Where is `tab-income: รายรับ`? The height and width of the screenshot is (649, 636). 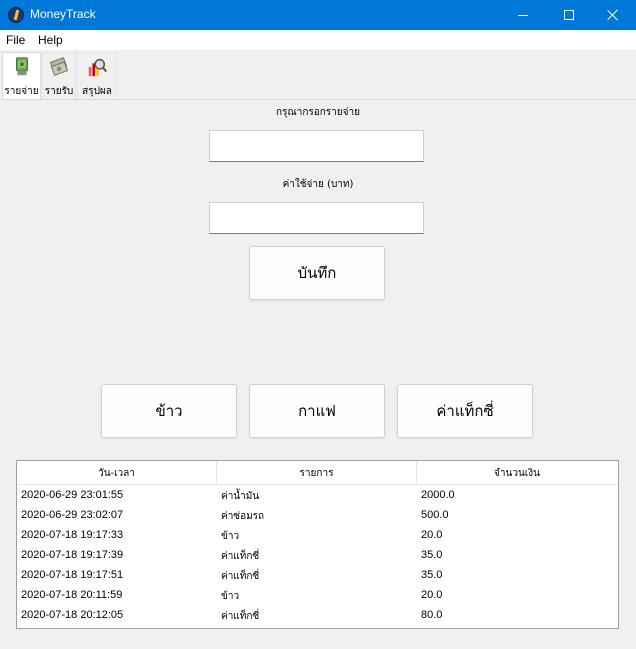
tab-income: รายรับ is located at coordinates (59, 75).